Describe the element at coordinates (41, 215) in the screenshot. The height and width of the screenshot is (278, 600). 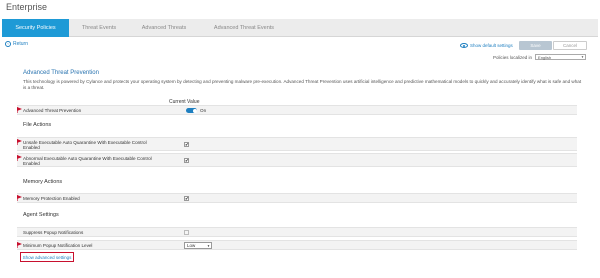
I see `agent-settings-heading: Agent Settings` at that location.